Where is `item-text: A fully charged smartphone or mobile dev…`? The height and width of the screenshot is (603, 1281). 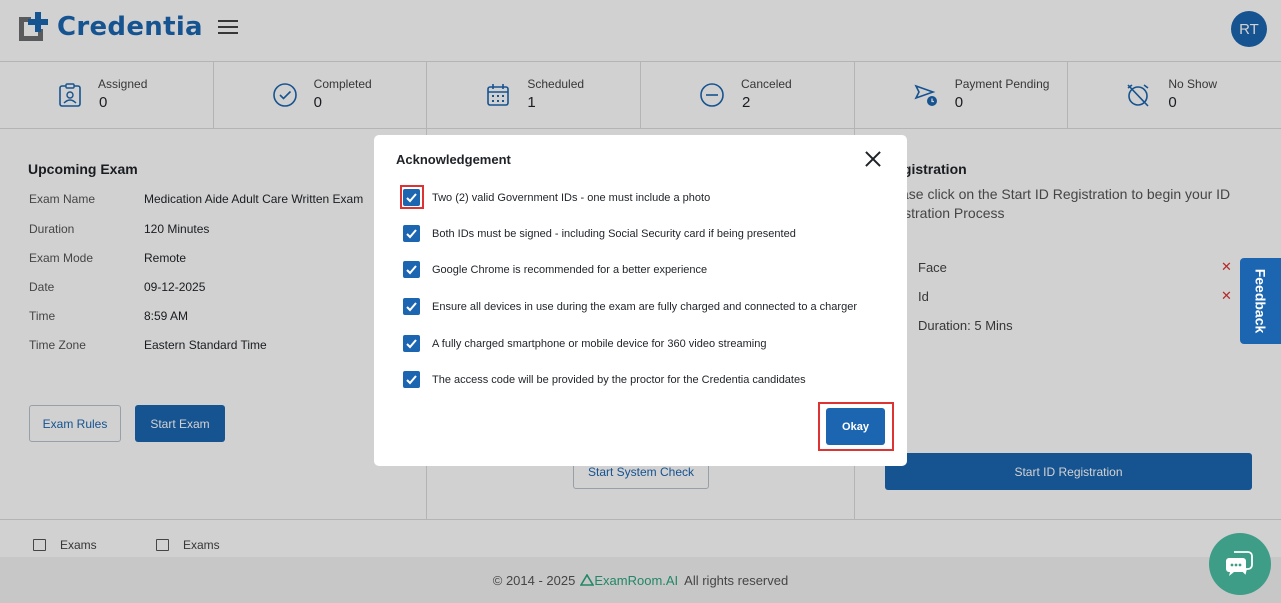 item-text: A fully charged smartphone or mobile dev… is located at coordinates (599, 343).